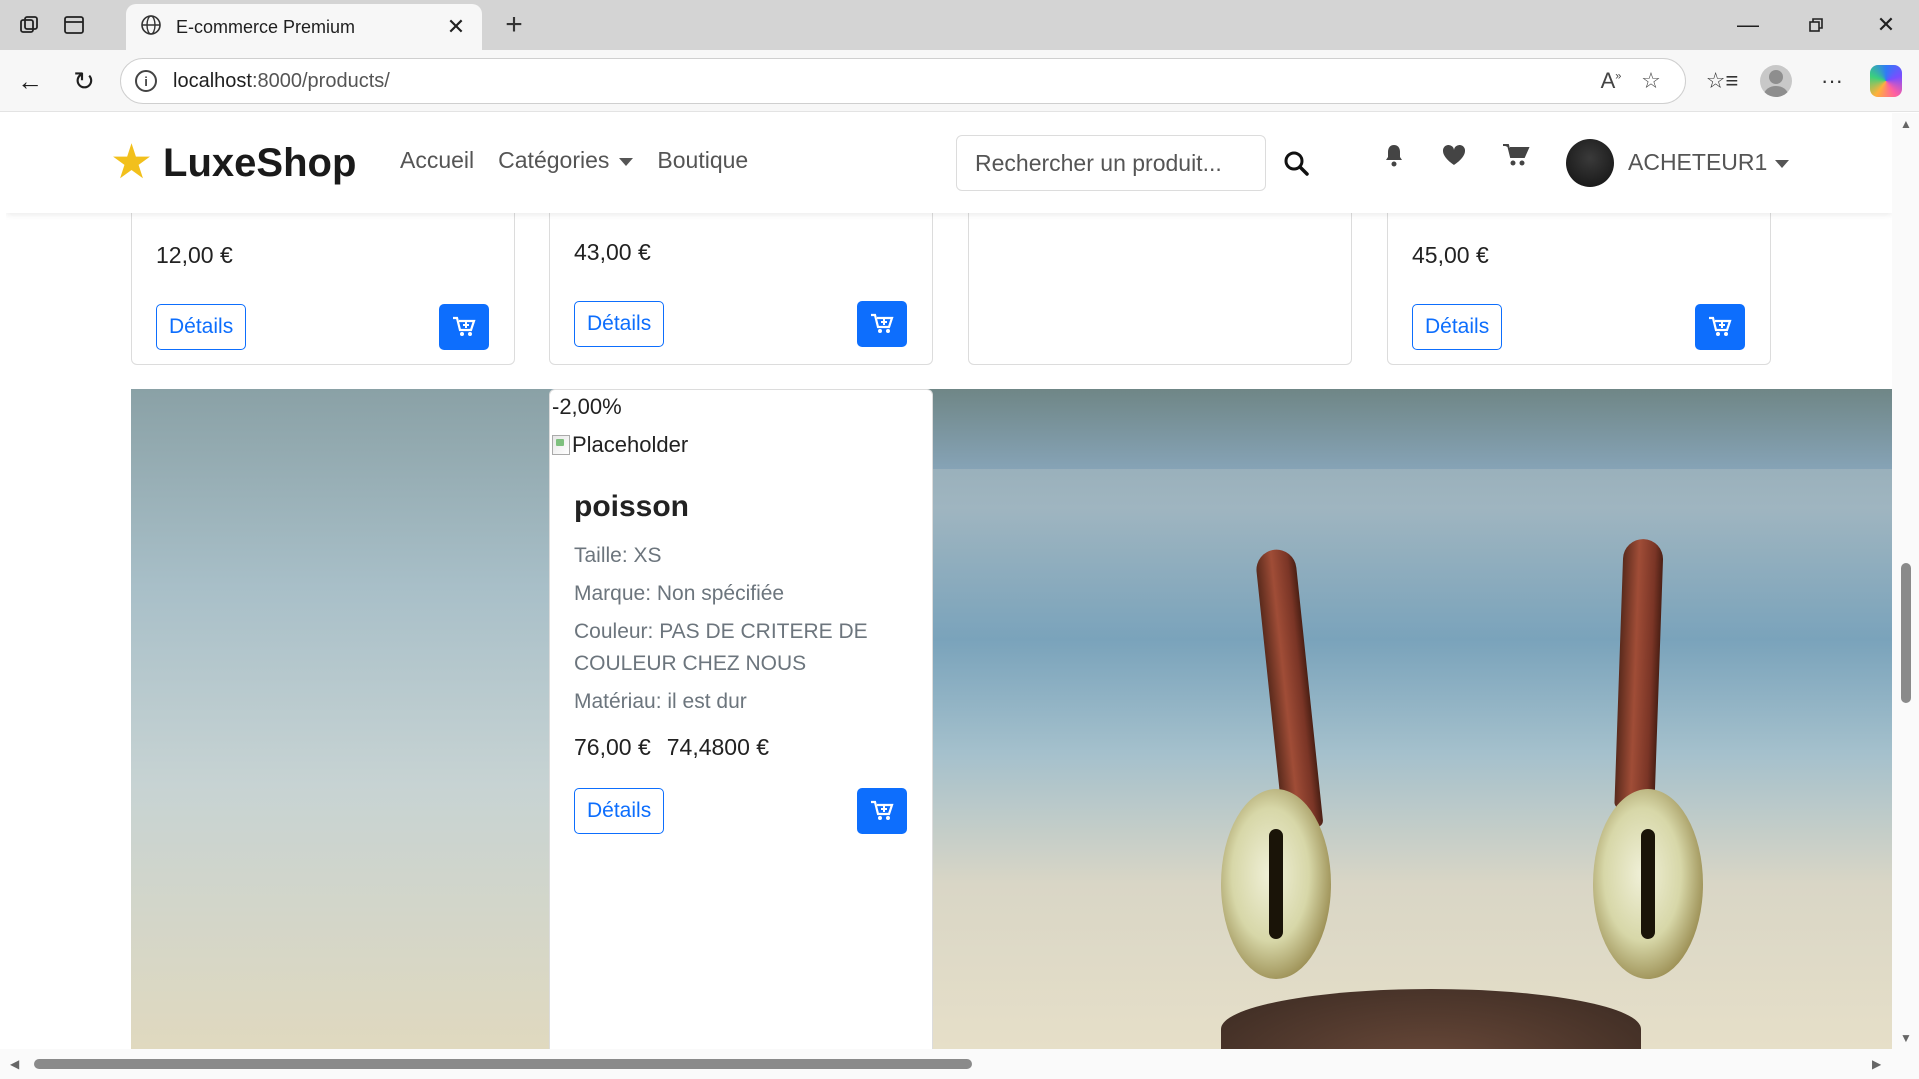  I want to click on vertical-scroll-thumb, so click(1906, 633).